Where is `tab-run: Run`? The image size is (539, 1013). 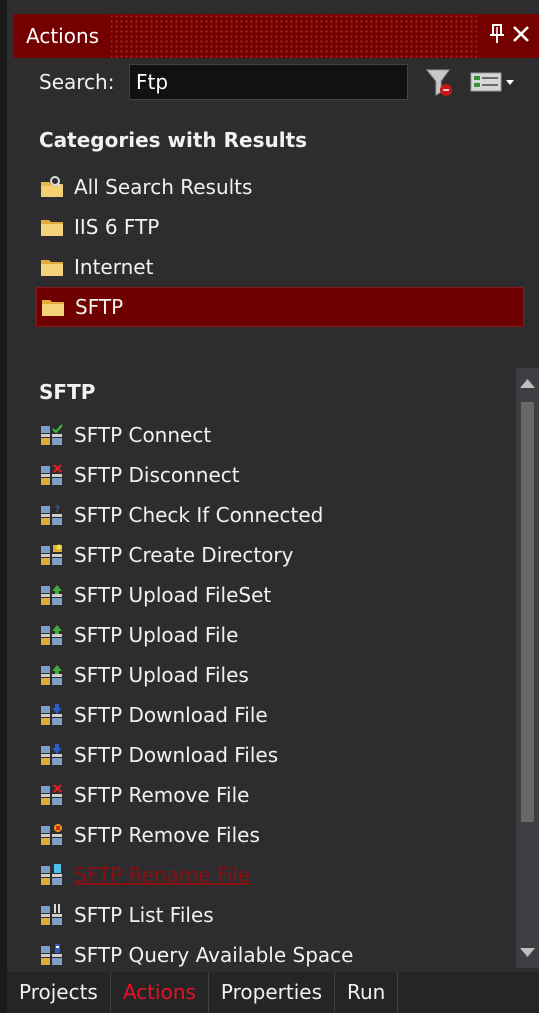
tab-run: Run is located at coordinates (367, 992).